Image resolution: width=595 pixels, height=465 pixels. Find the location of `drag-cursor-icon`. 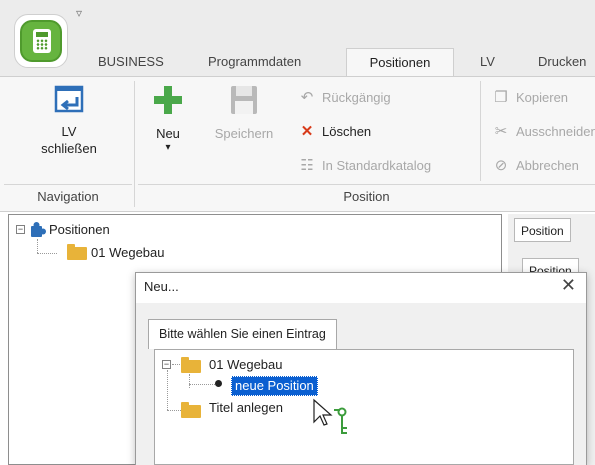

drag-cursor-icon is located at coordinates (330, 416).